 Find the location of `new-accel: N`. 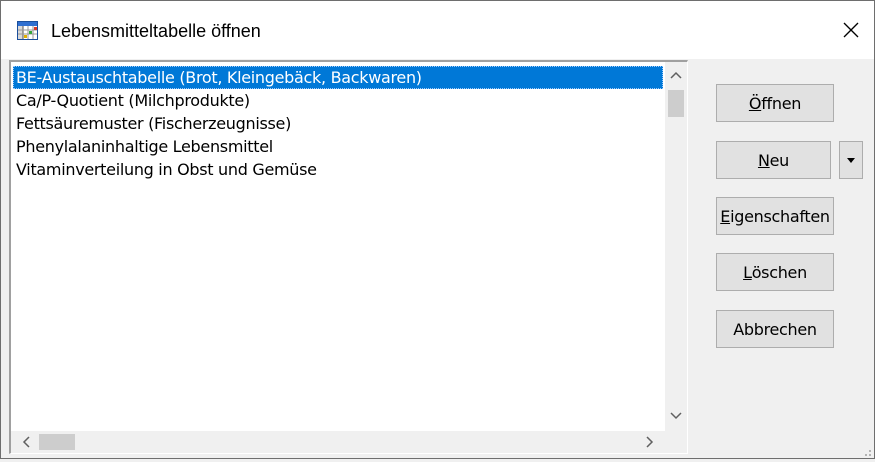

new-accel: N is located at coordinates (763, 160).